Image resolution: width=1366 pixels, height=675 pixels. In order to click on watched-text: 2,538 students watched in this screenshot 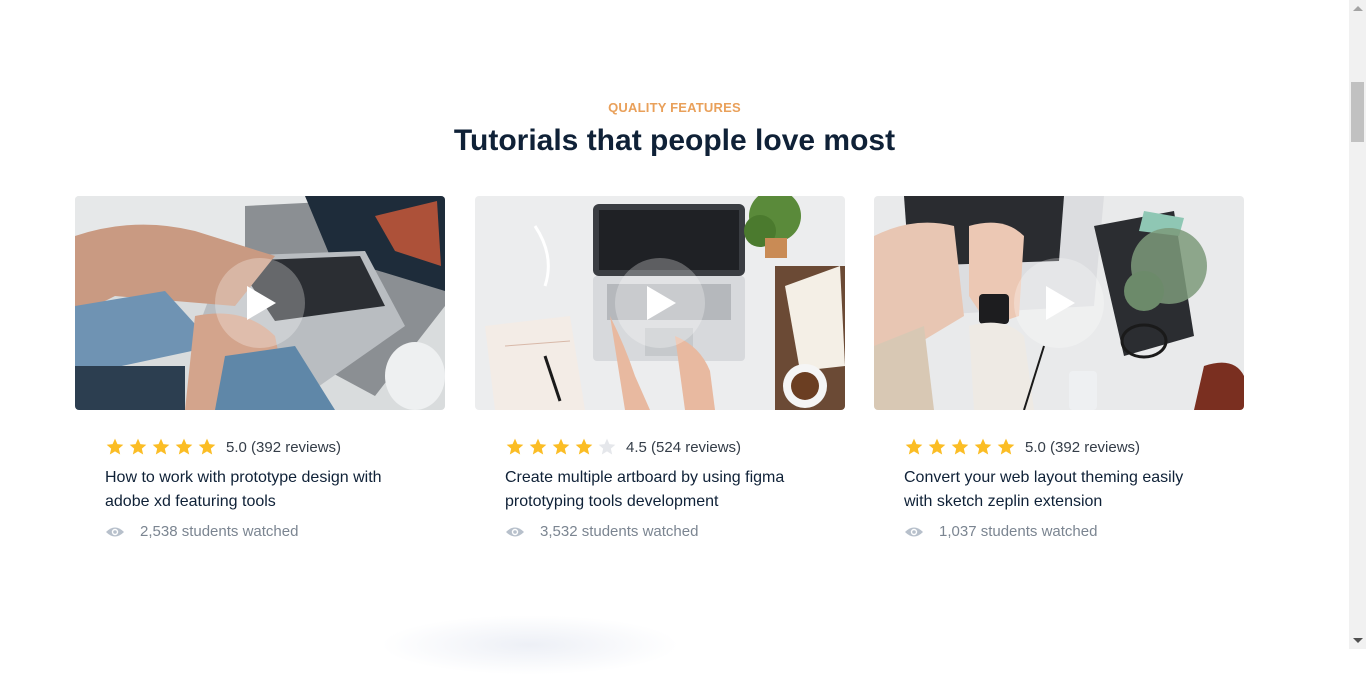, I will do `click(219, 531)`.